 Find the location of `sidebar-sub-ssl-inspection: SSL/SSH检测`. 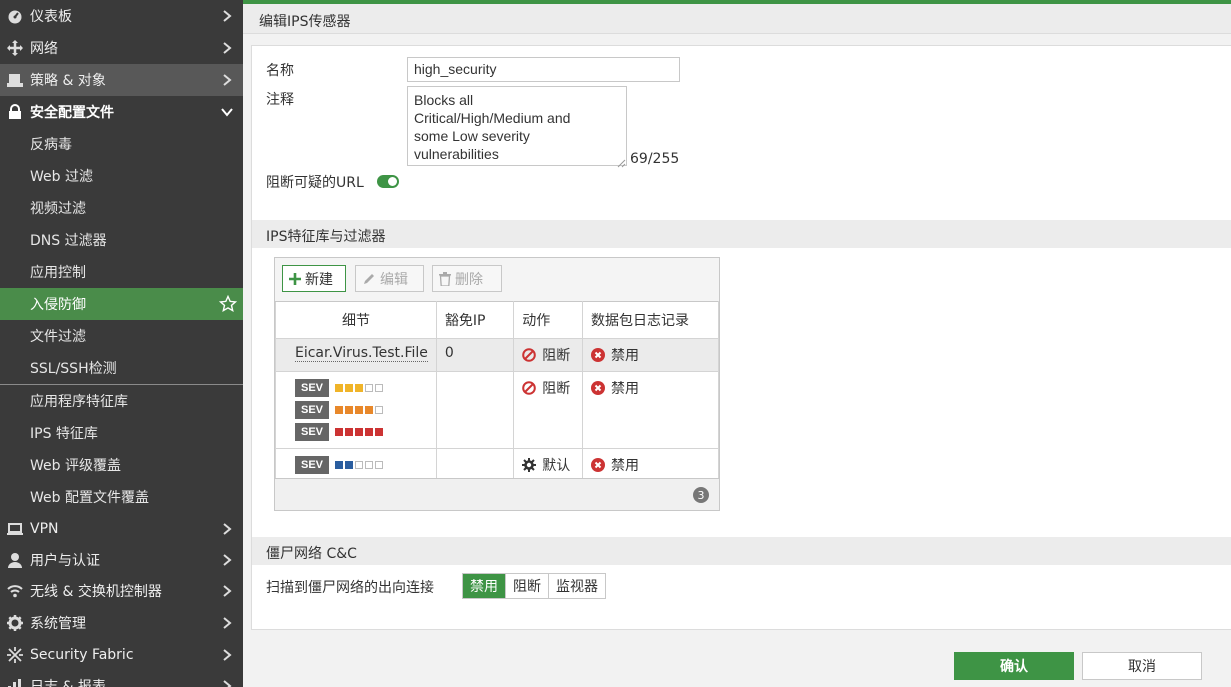

sidebar-sub-ssl-inspection: SSL/SSH检测 is located at coordinates (121, 368).